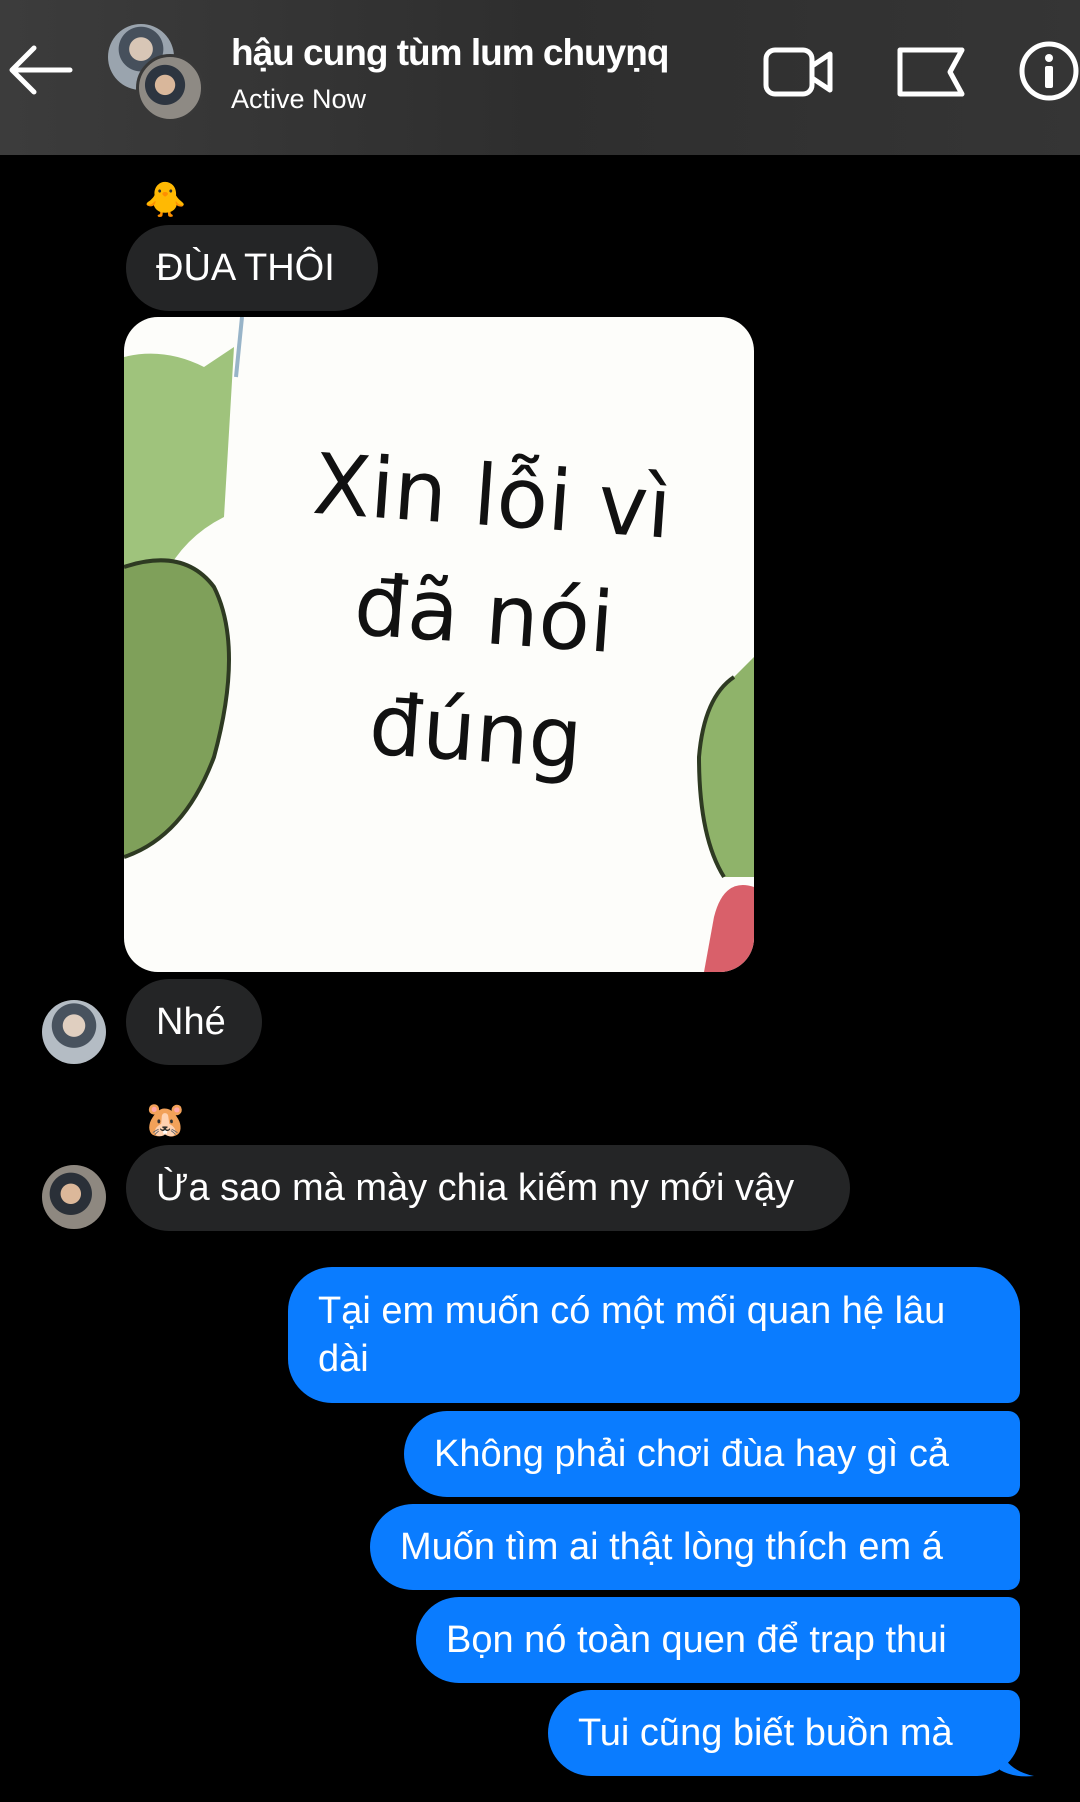 This screenshot has width=1080, height=1802. I want to click on bubble-tail-icon, so click(1017, 1762).